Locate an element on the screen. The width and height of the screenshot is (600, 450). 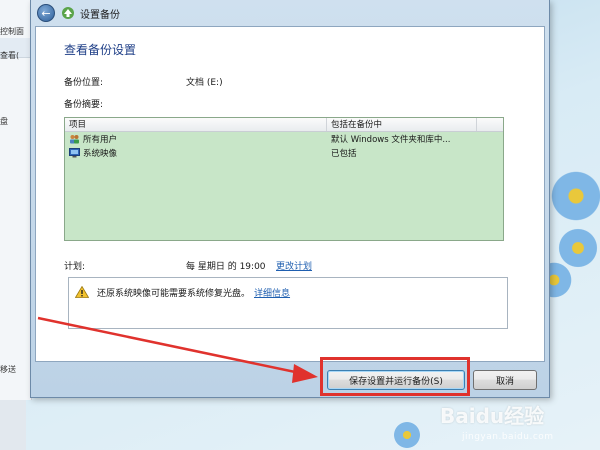
baidu-watermark: Baidu经验 jingyan.baidu.com is located at coordinates (520, 424).